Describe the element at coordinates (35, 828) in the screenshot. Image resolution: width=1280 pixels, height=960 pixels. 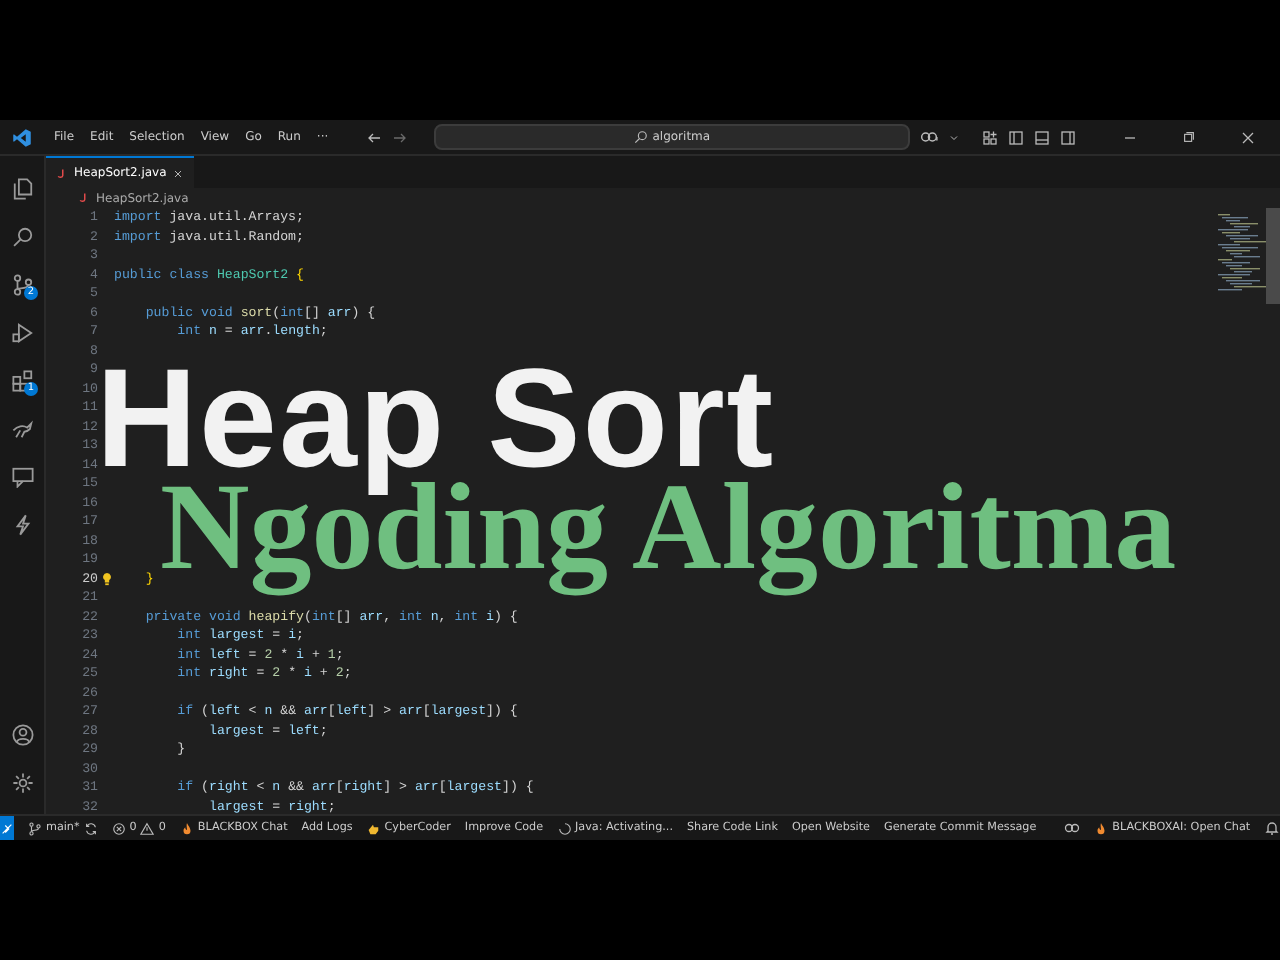
I see `branch-icon` at that location.